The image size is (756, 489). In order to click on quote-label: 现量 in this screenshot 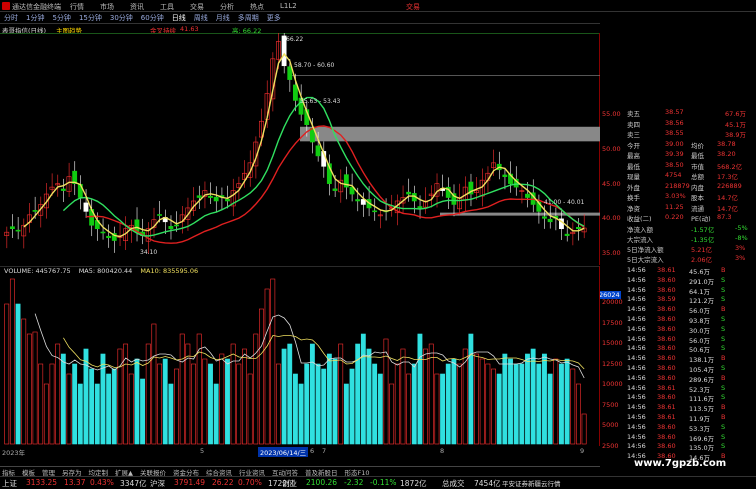, I will do `click(633, 177)`.